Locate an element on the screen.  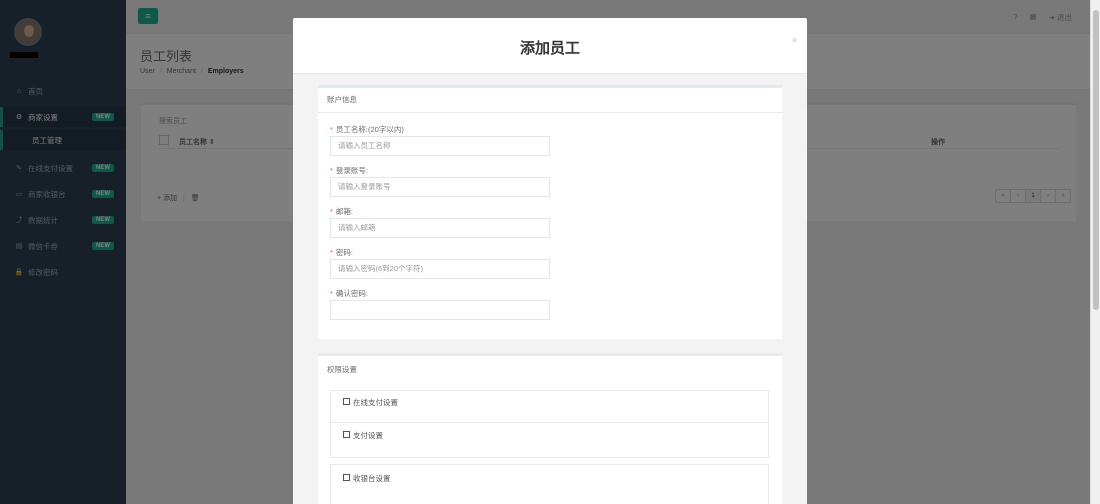
password-label: * 密码: is located at coordinates (342, 252).